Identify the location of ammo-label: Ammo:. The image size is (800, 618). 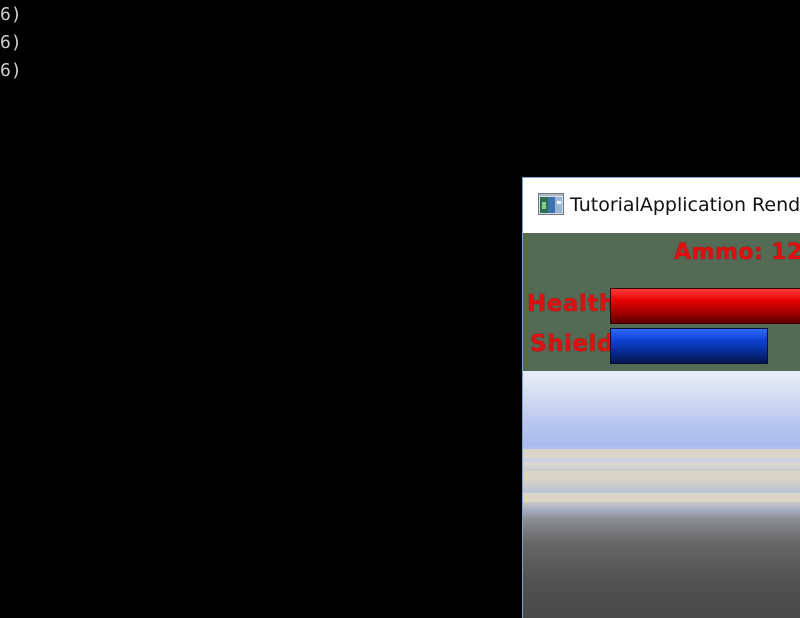
(719, 252).